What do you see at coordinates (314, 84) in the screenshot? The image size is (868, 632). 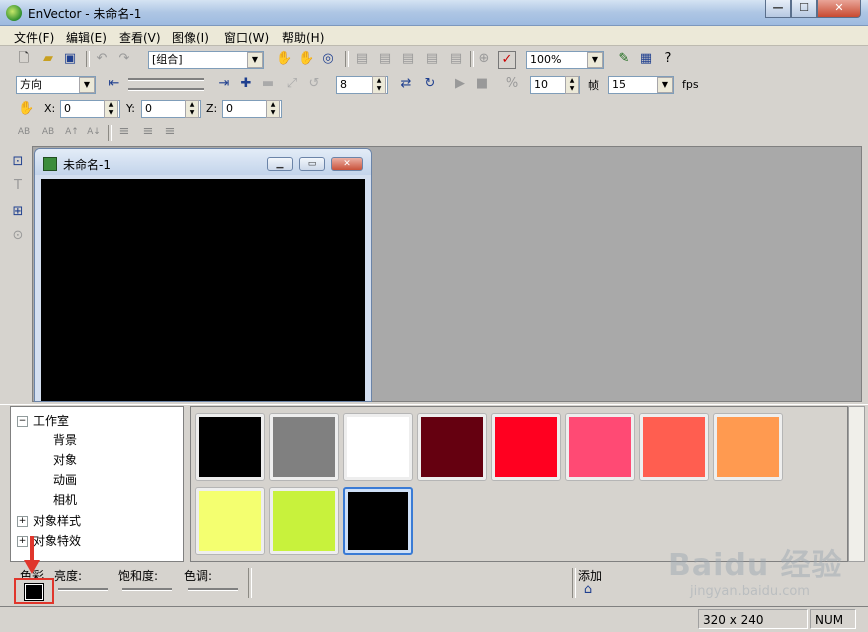 I see `loop-back-icon: ↺` at bounding box center [314, 84].